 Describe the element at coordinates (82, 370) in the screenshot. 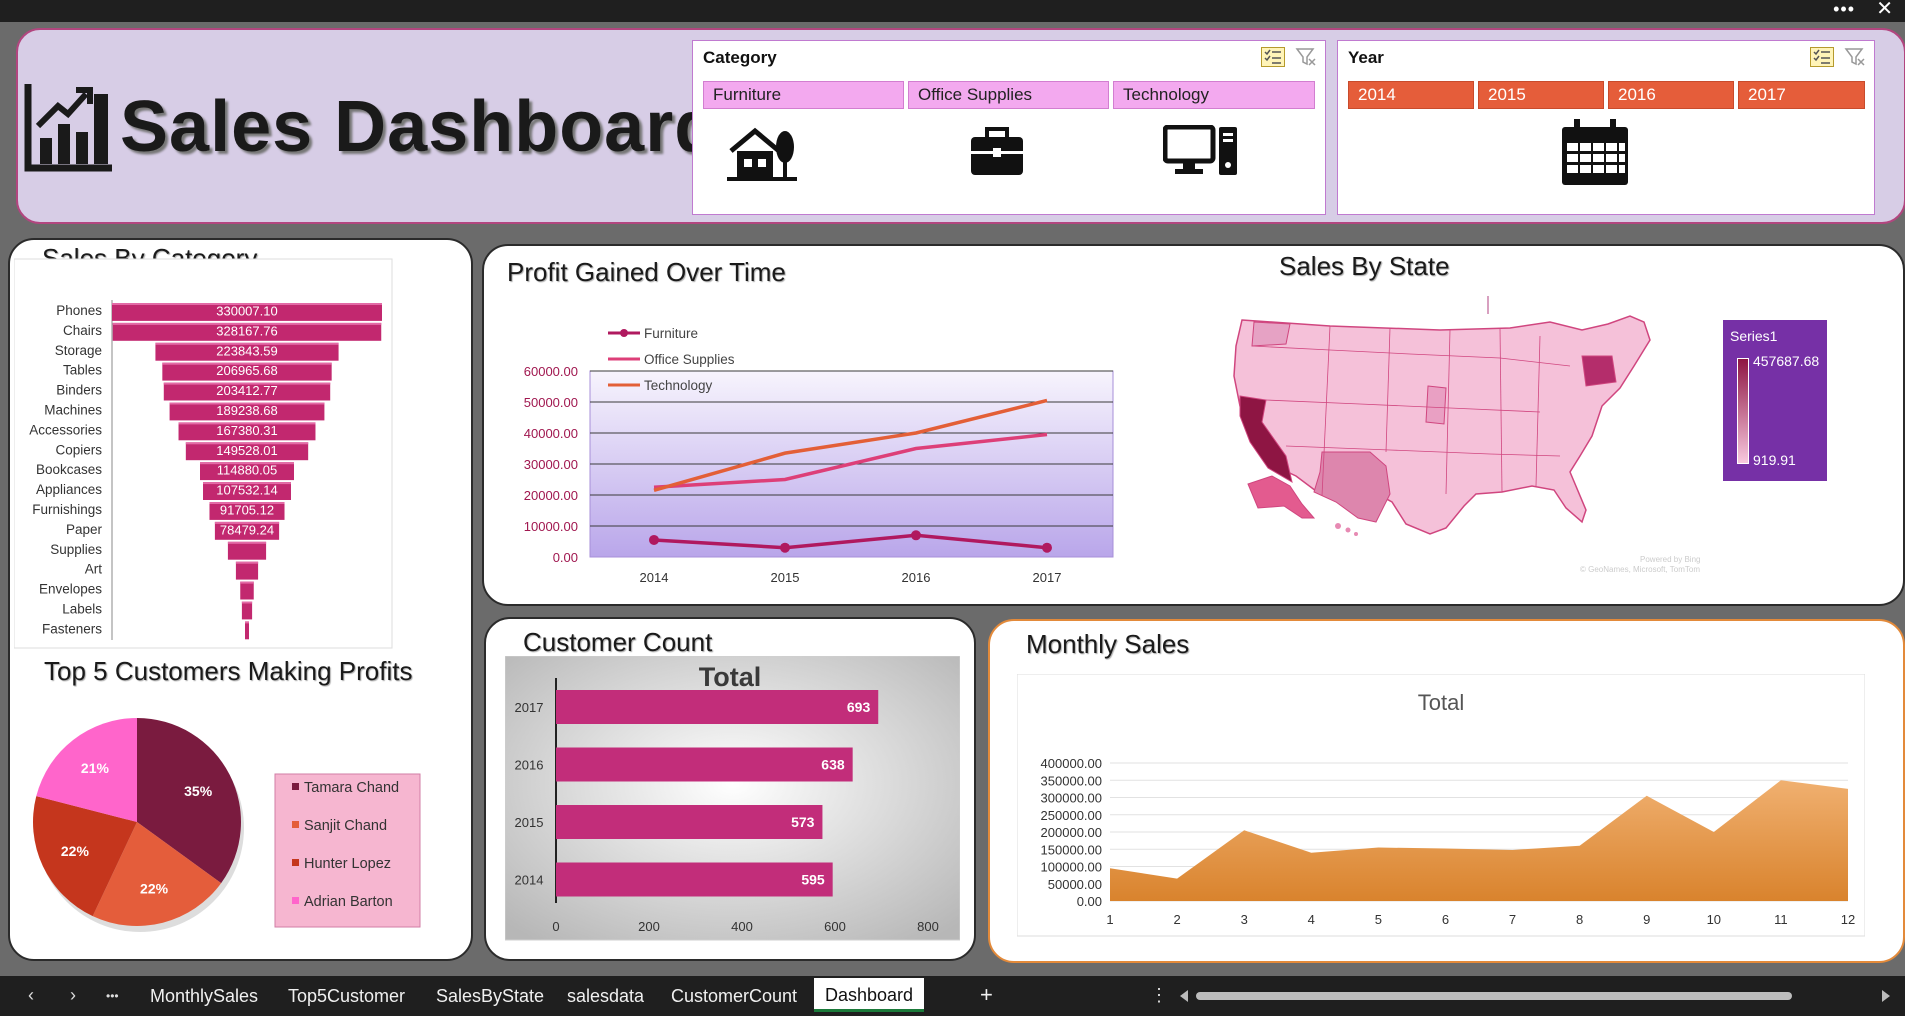

I see `category-label: Tables` at that location.